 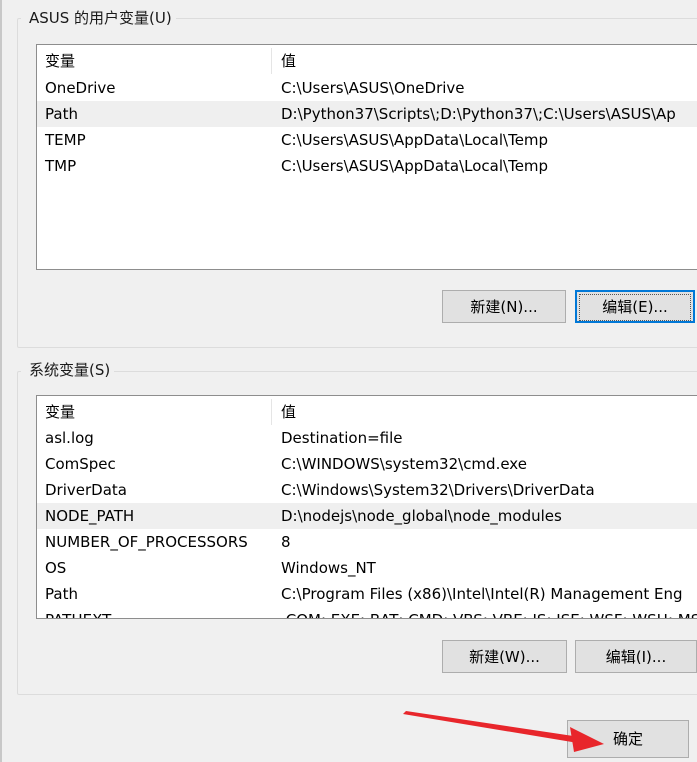 I want to click on arrow-head-icon, so click(x=587, y=739).